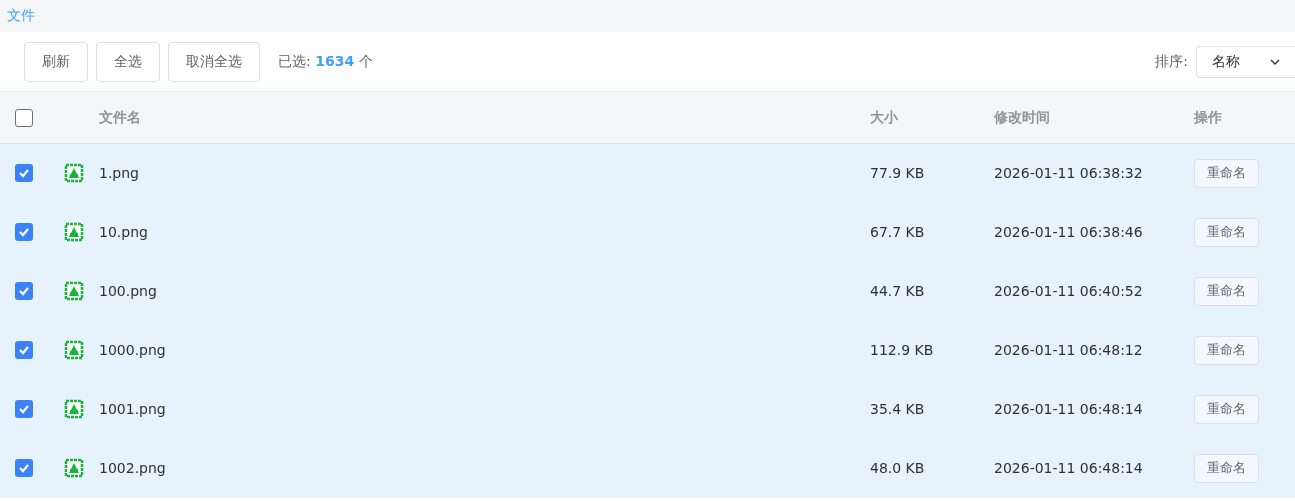 The width and height of the screenshot is (1295, 501). What do you see at coordinates (56, 61) in the screenshot?
I see `toolbar-button: 刷新` at bounding box center [56, 61].